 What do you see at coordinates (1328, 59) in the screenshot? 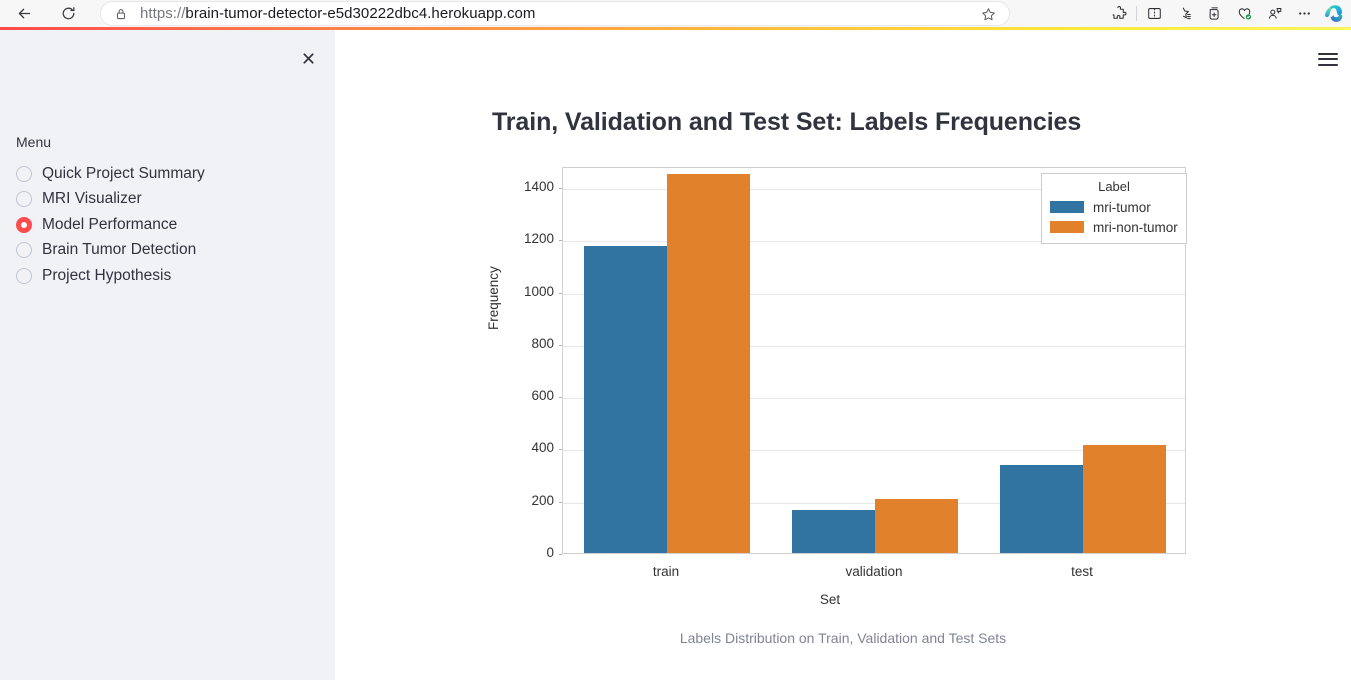
I see `hamburger-menu-icon` at bounding box center [1328, 59].